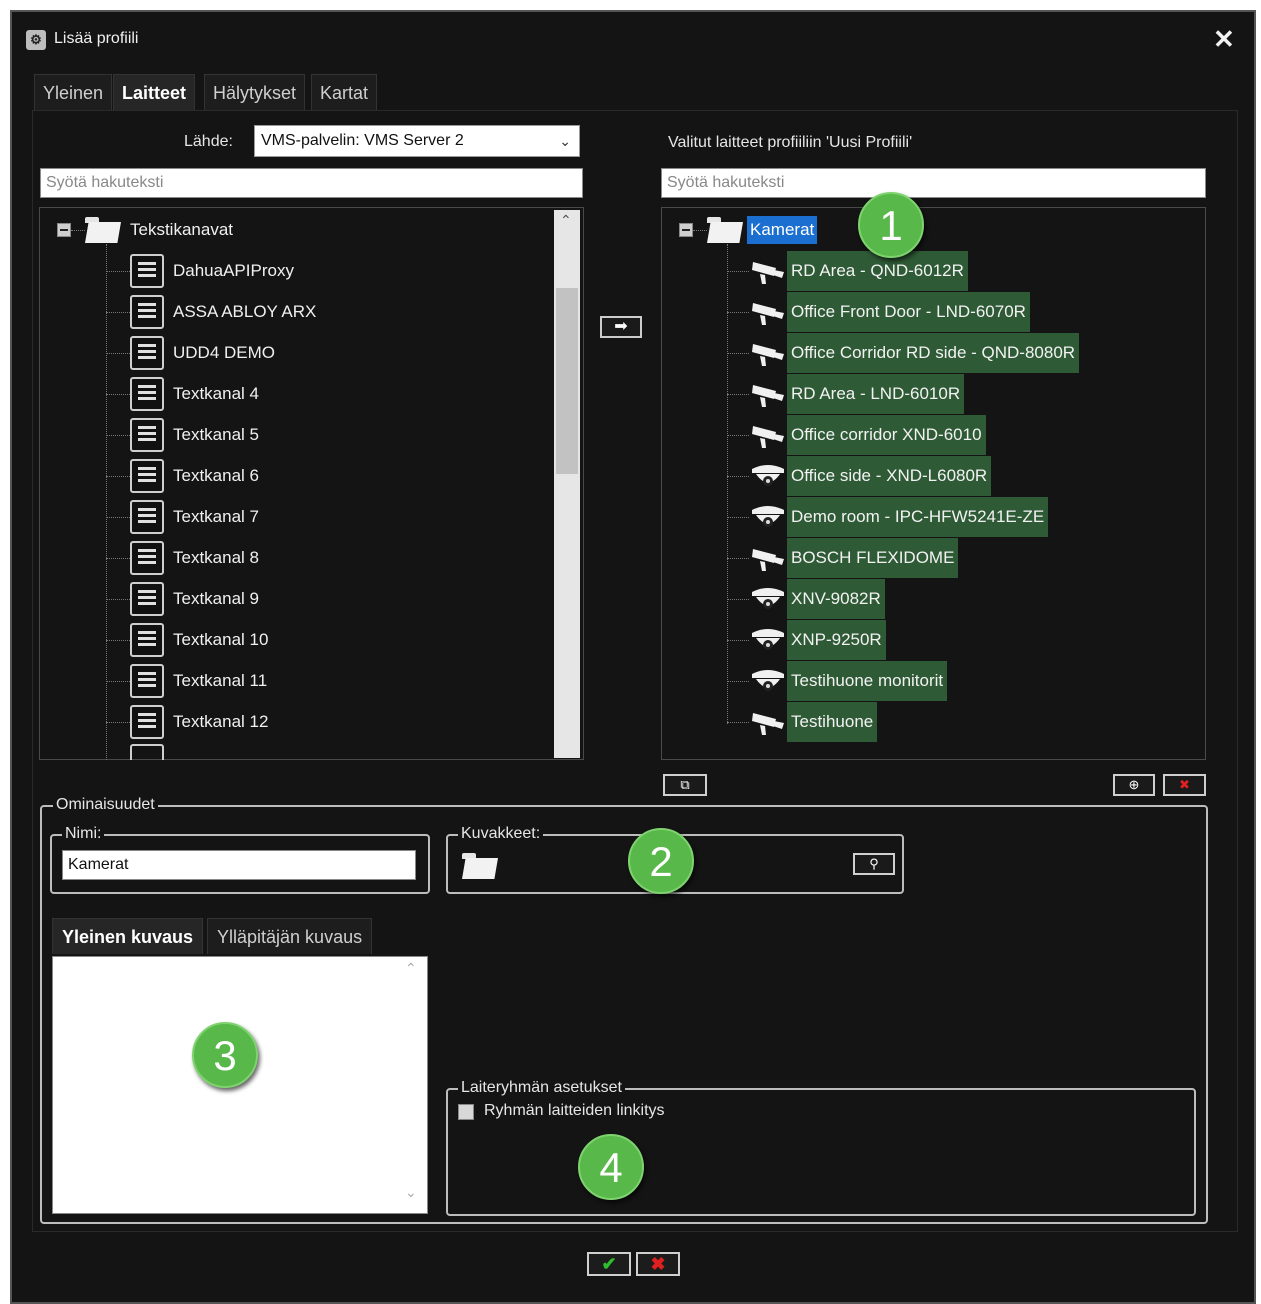 The width and height of the screenshot is (1261, 1304). I want to click on list-item: UDD4 DEMO, so click(190, 353).